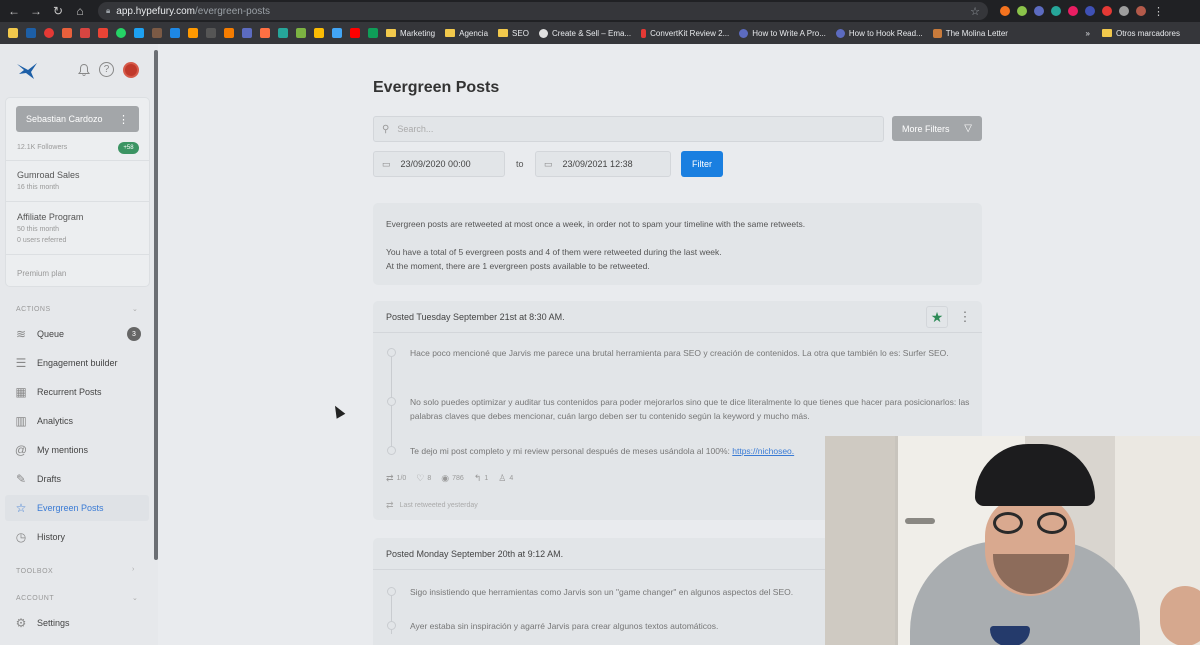  What do you see at coordinates (84, 70) in the screenshot?
I see `bell-icon` at bounding box center [84, 70].